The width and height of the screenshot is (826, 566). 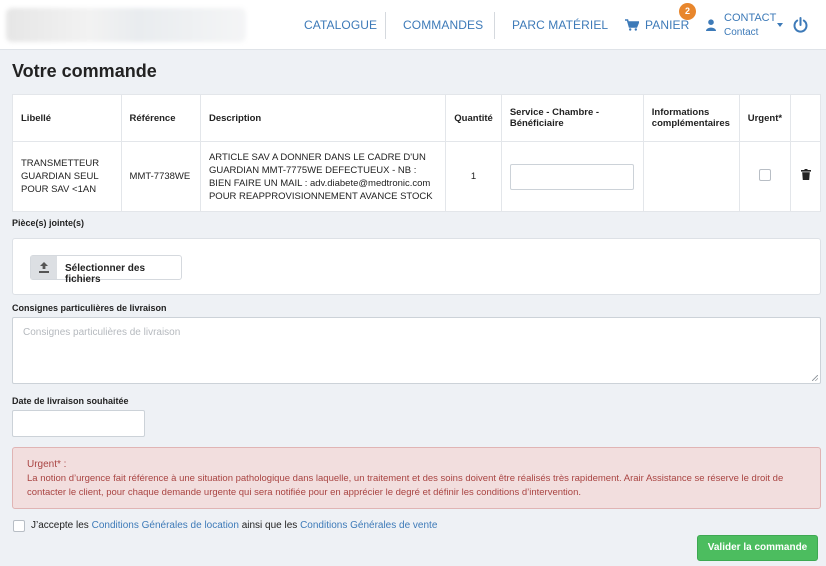 I want to click on brand-logo, so click(x=126, y=25).